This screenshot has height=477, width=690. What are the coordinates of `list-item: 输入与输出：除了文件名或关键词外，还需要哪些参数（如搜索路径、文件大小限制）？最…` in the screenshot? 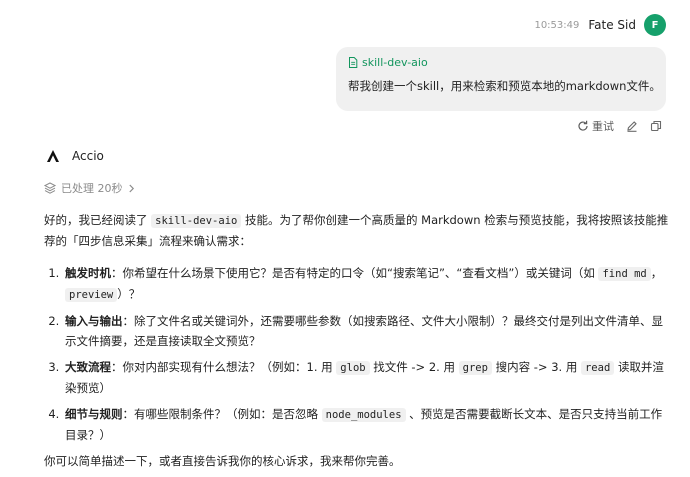 It's located at (366, 331).